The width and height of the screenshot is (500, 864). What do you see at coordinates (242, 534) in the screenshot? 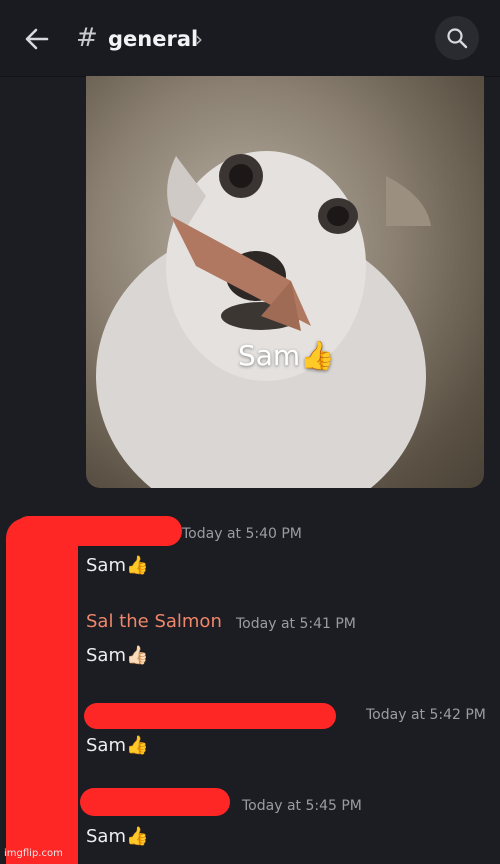
I see `message-timestamp: Today at 5:40 PM` at bounding box center [242, 534].